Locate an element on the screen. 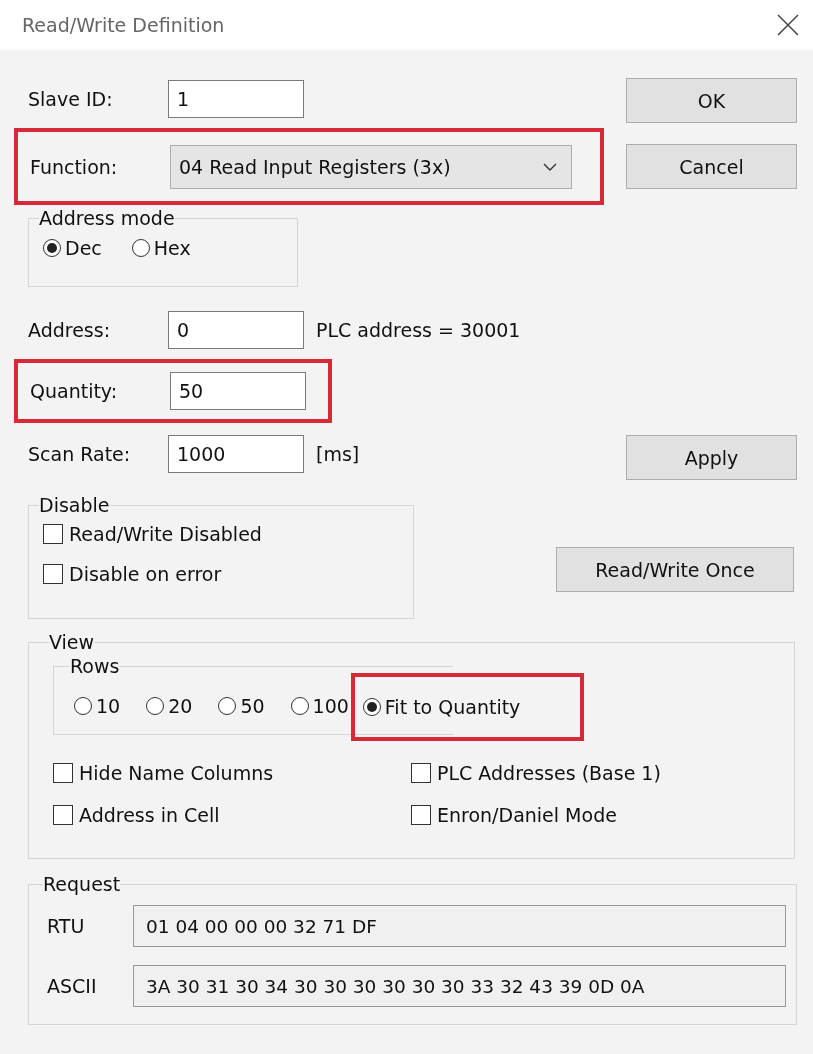 This screenshot has width=813, height=1054. scan-rate-field: 1000 is located at coordinates (236, 454).